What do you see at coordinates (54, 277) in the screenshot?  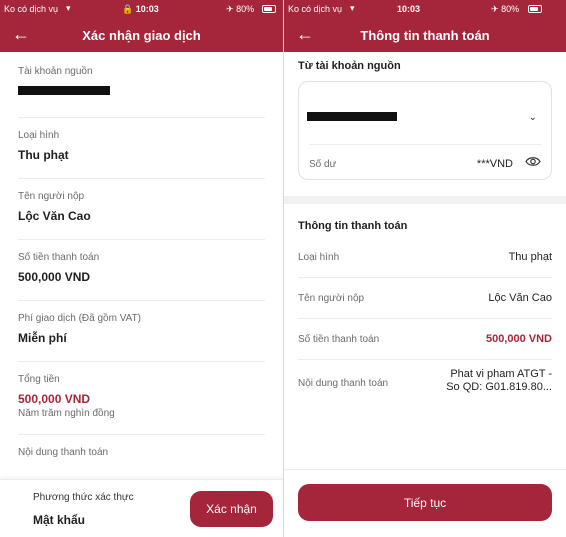 I see `field-value: 500,000 VND` at bounding box center [54, 277].